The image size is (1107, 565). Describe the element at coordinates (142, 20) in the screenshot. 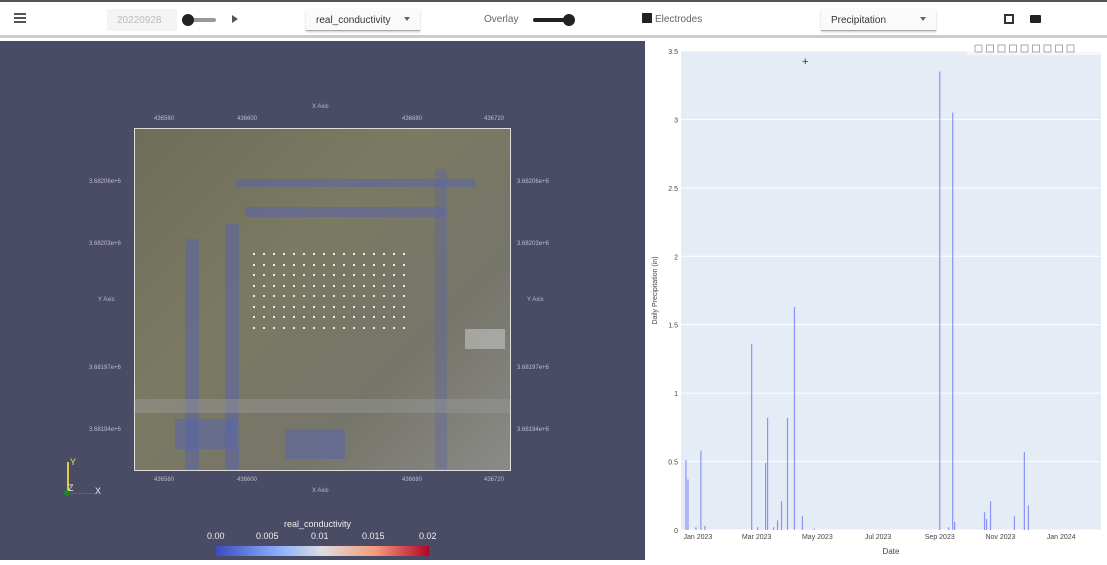

I see `date-field: 20220928` at that location.